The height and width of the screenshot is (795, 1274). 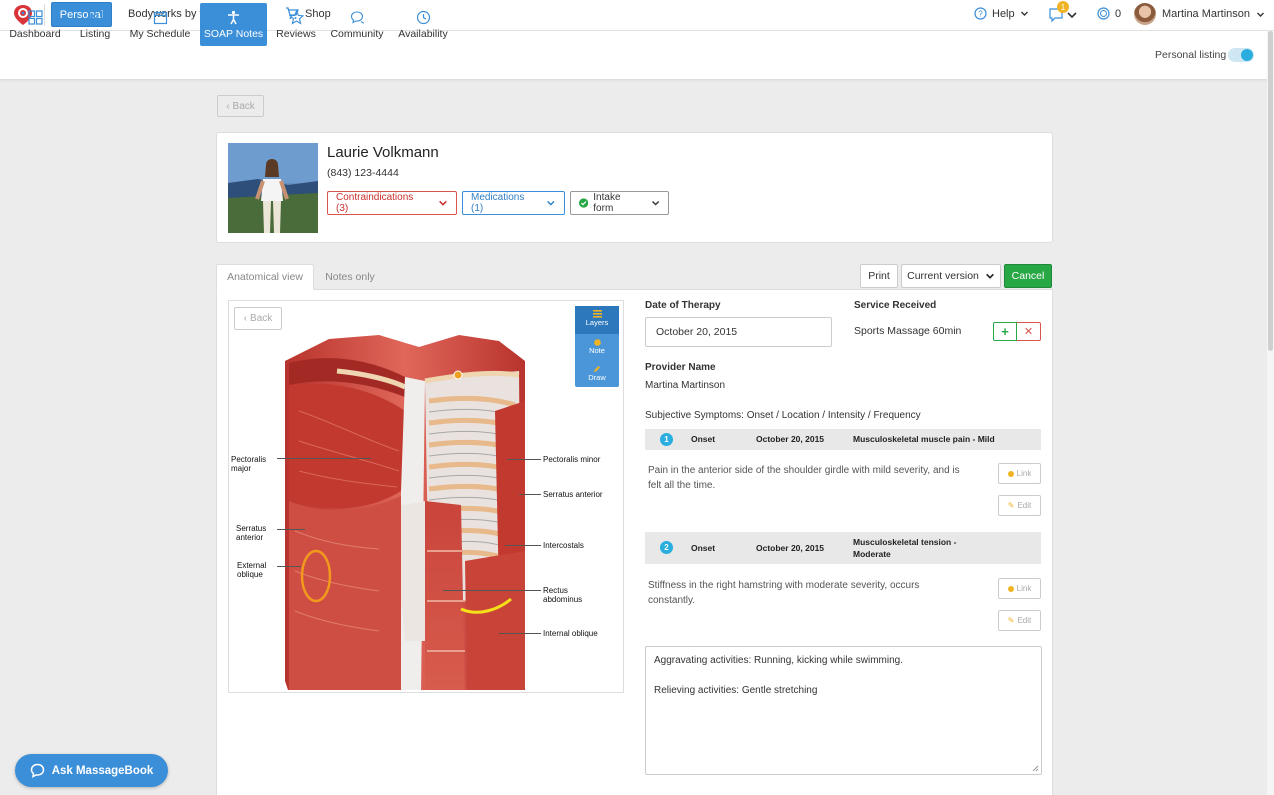 What do you see at coordinates (738, 332) in the screenshot?
I see `date-of-therapy-input: October 20, 2015` at bounding box center [738, 332].